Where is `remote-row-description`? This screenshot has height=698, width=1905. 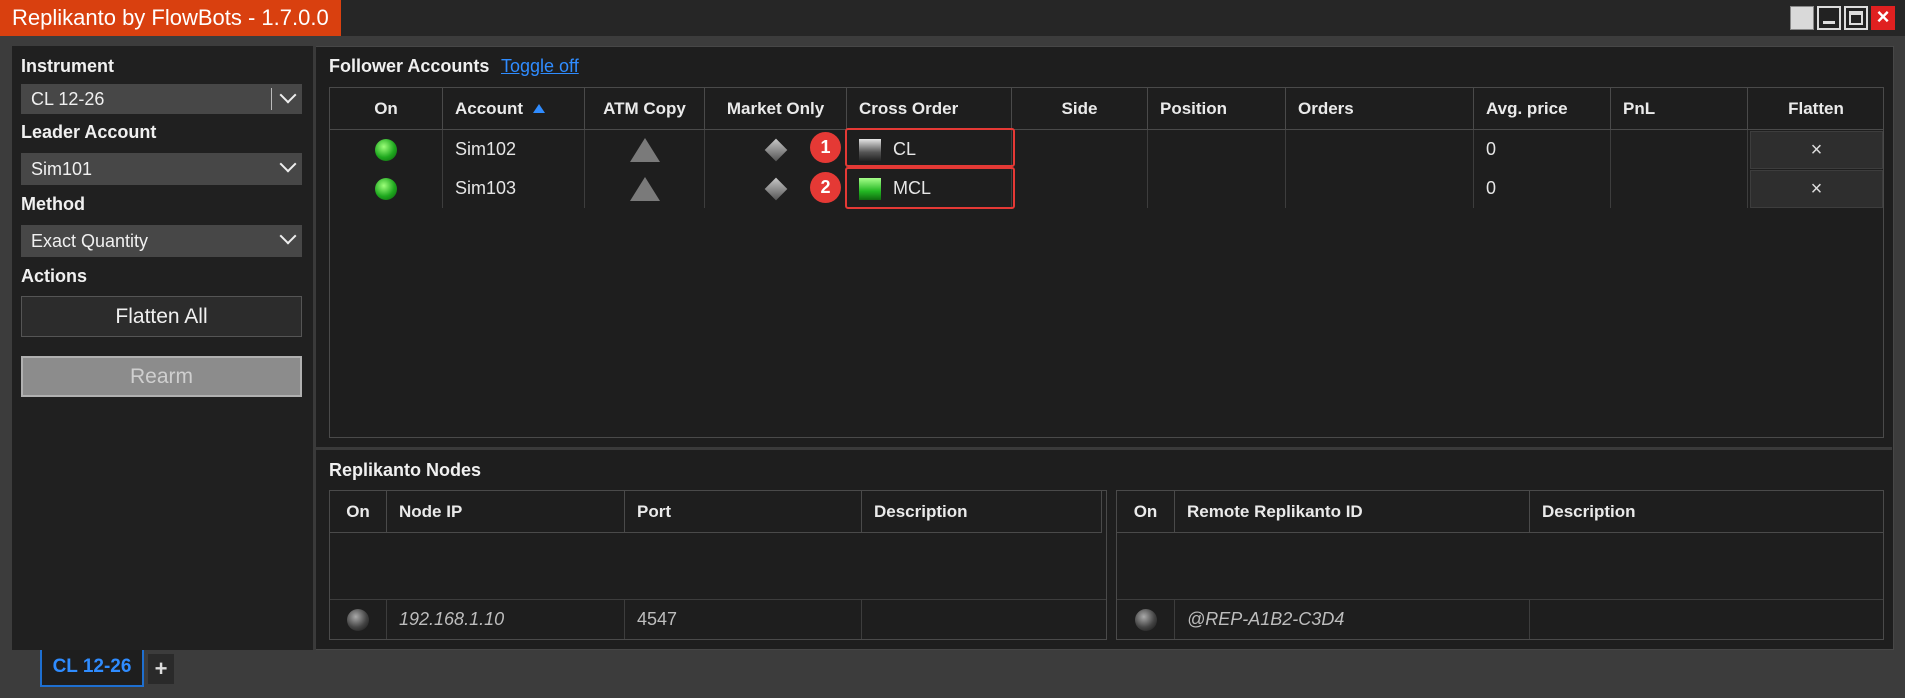 remote-row-description is located at coordinates (1706, 619).